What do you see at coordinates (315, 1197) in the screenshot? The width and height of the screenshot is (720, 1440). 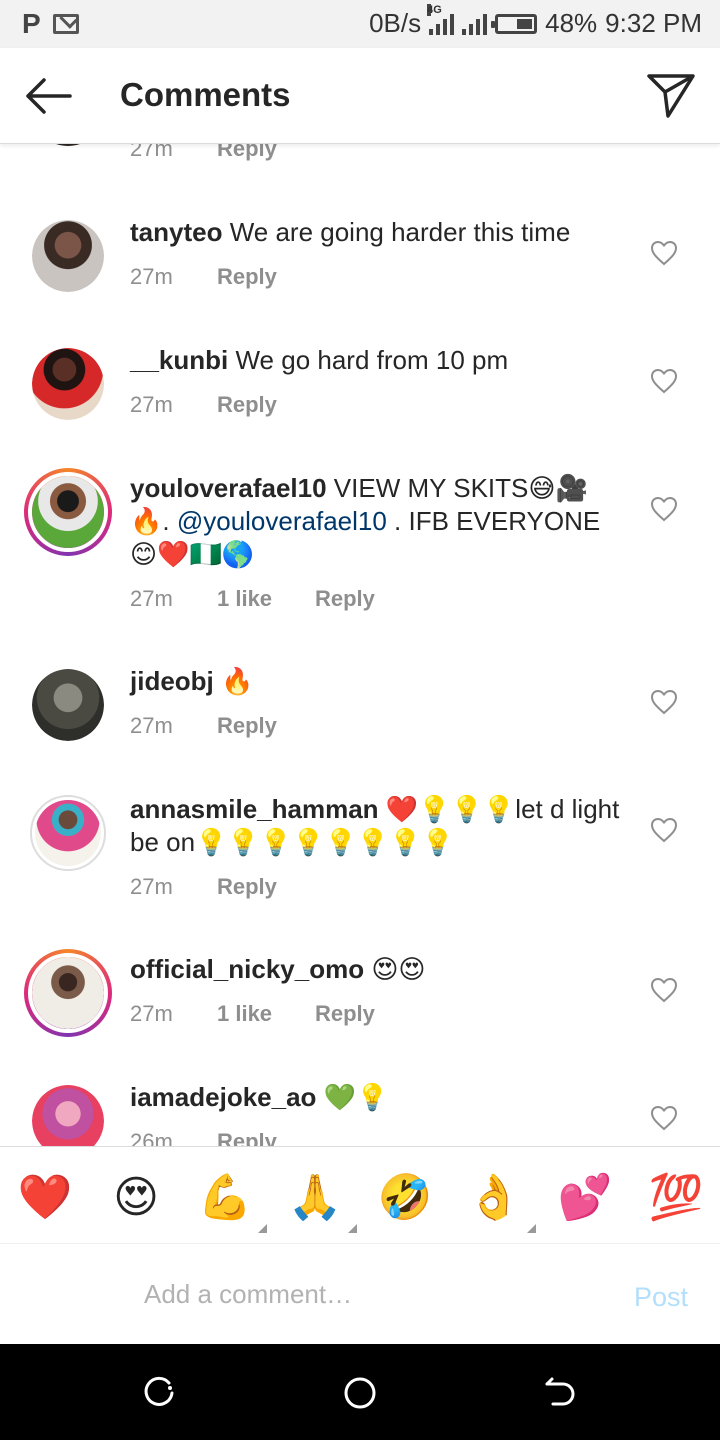 I see `emoji-glyph: 🙏` at bounding box center [315, 1197].